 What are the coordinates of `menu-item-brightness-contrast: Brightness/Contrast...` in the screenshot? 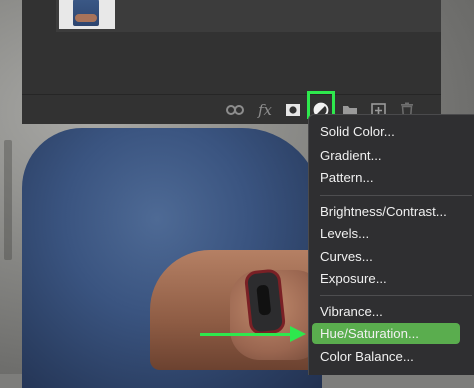 It's located at (392, 211).